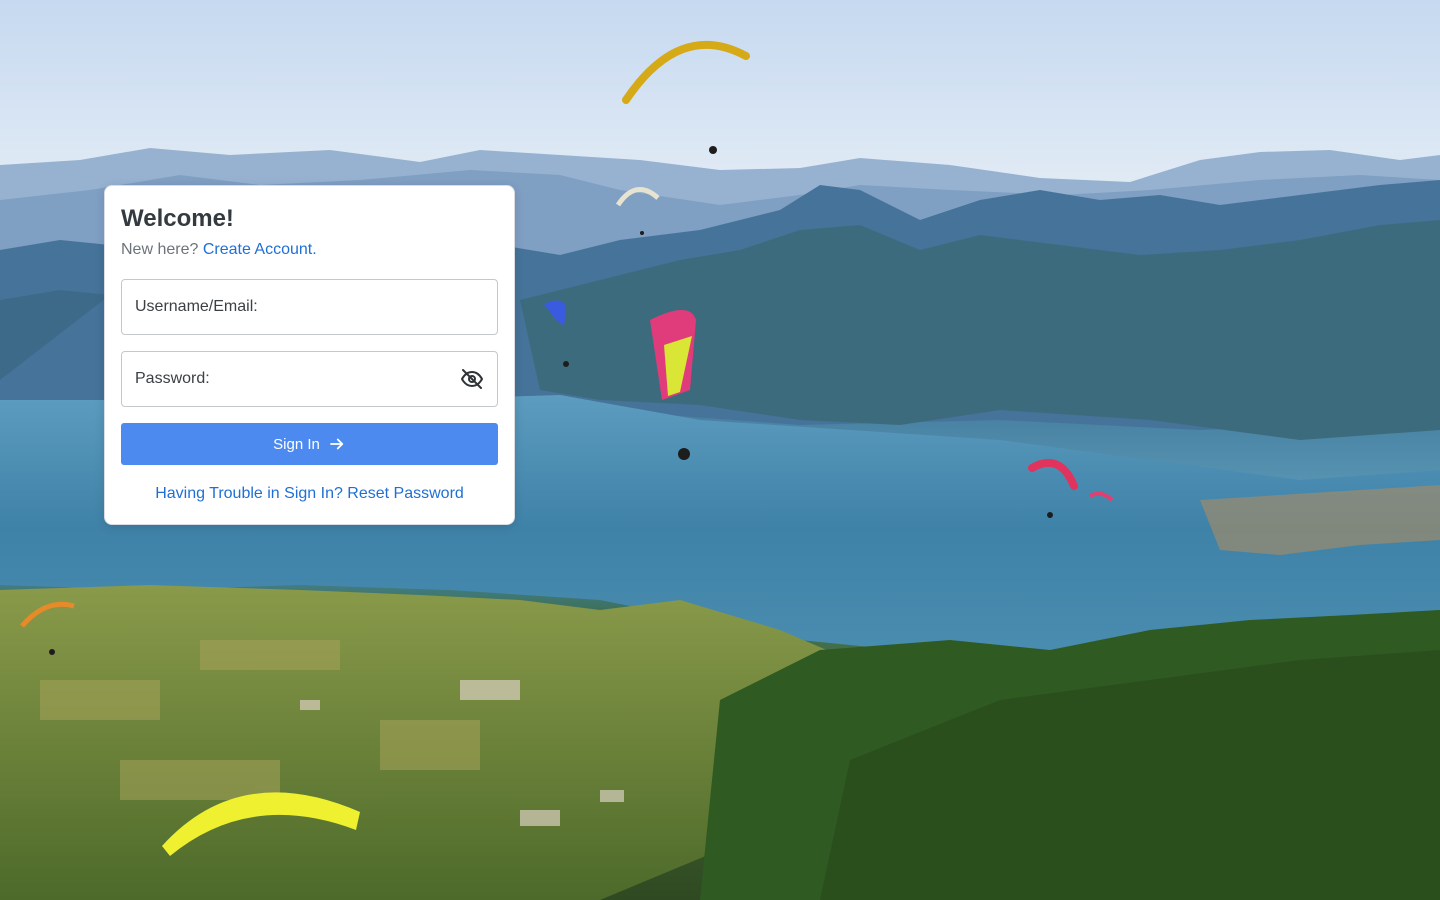 The width and height of the screenshot is (1440, 900). I want to click on create-account-link: Create Account., so click(260, 249).